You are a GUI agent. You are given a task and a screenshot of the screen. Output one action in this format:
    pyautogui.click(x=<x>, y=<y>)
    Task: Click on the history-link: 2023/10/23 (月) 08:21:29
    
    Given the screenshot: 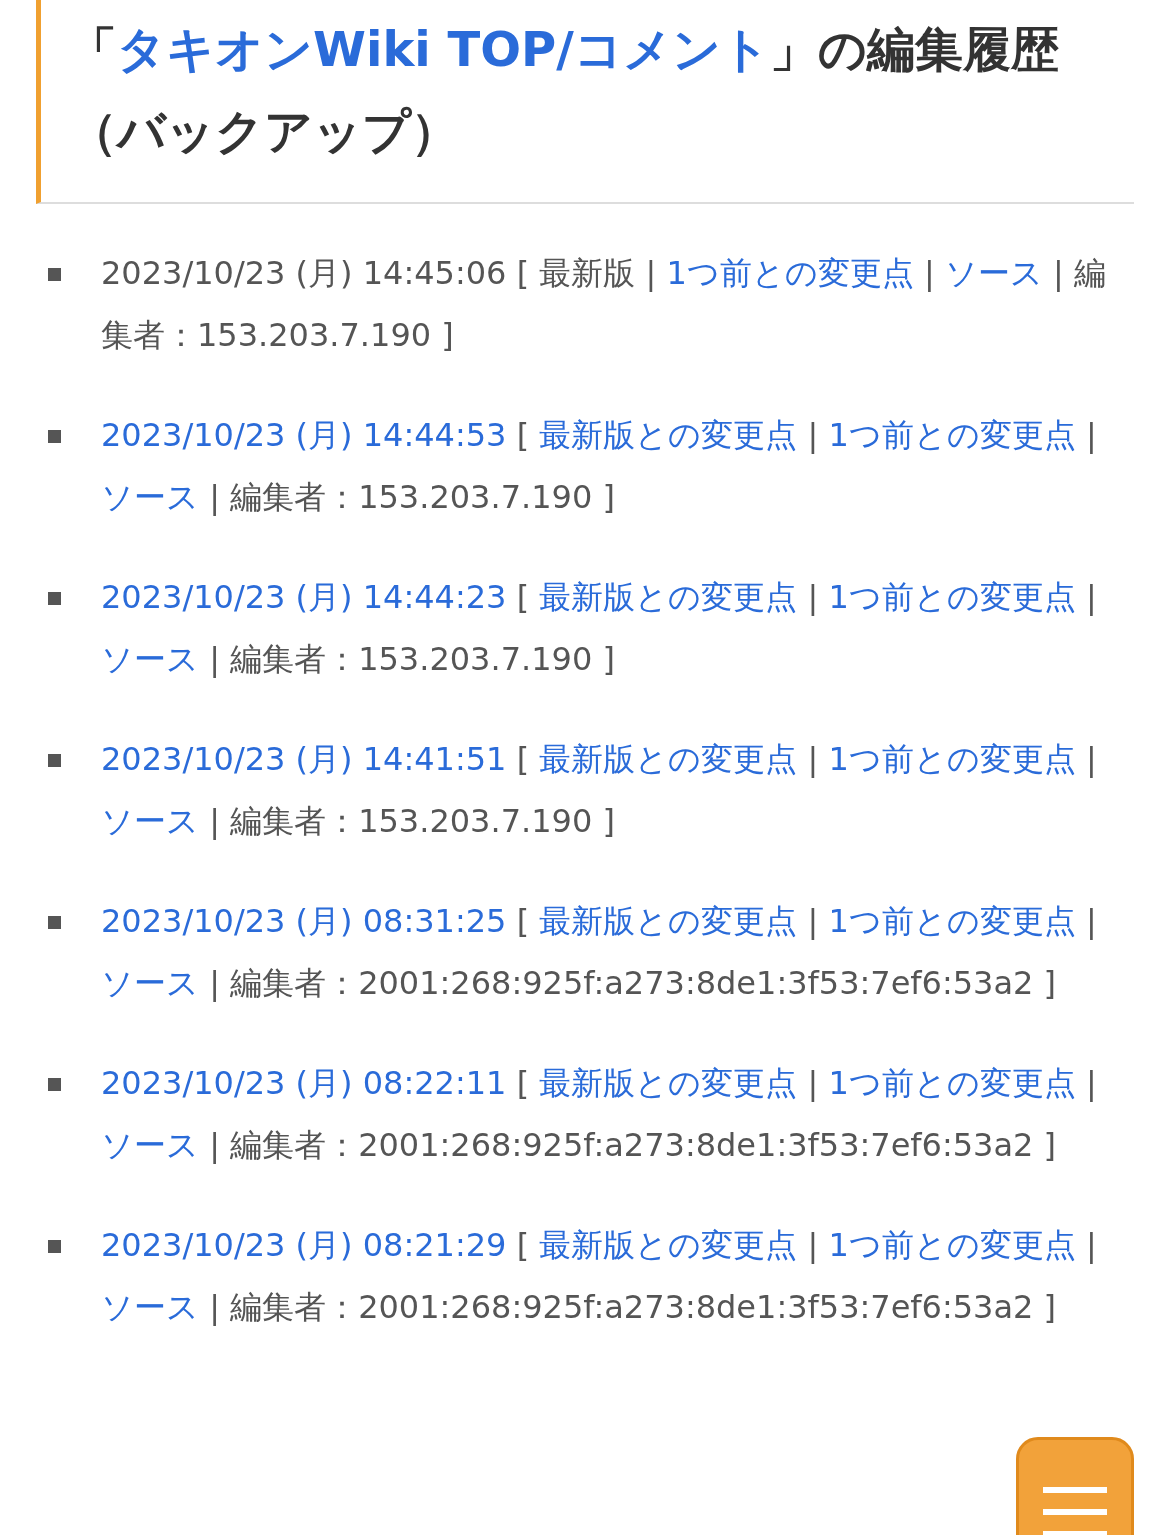 What is the action you would take?
    pyautogui.click(x=304, y=1245)
    